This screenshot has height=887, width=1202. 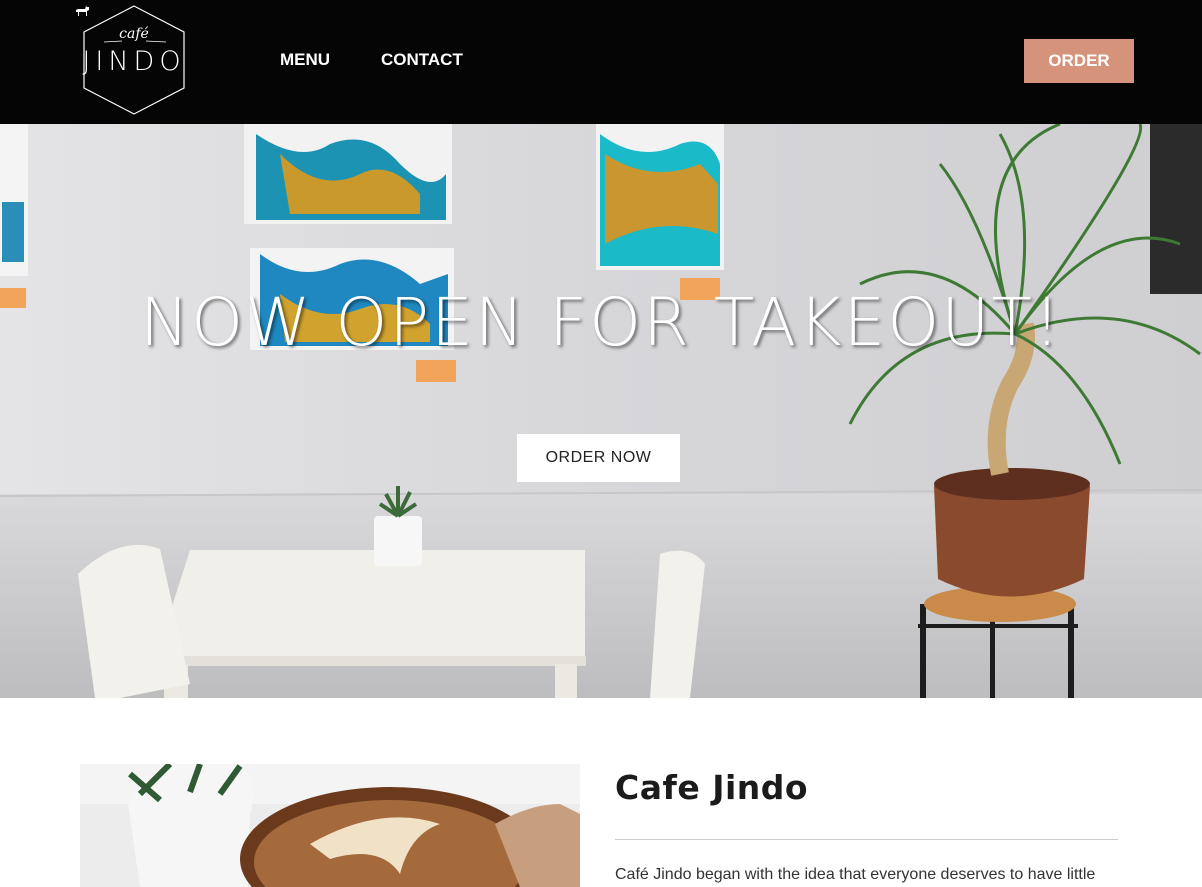 I want to click on logo-name-text: JINDO, so click(x=134, y=61).